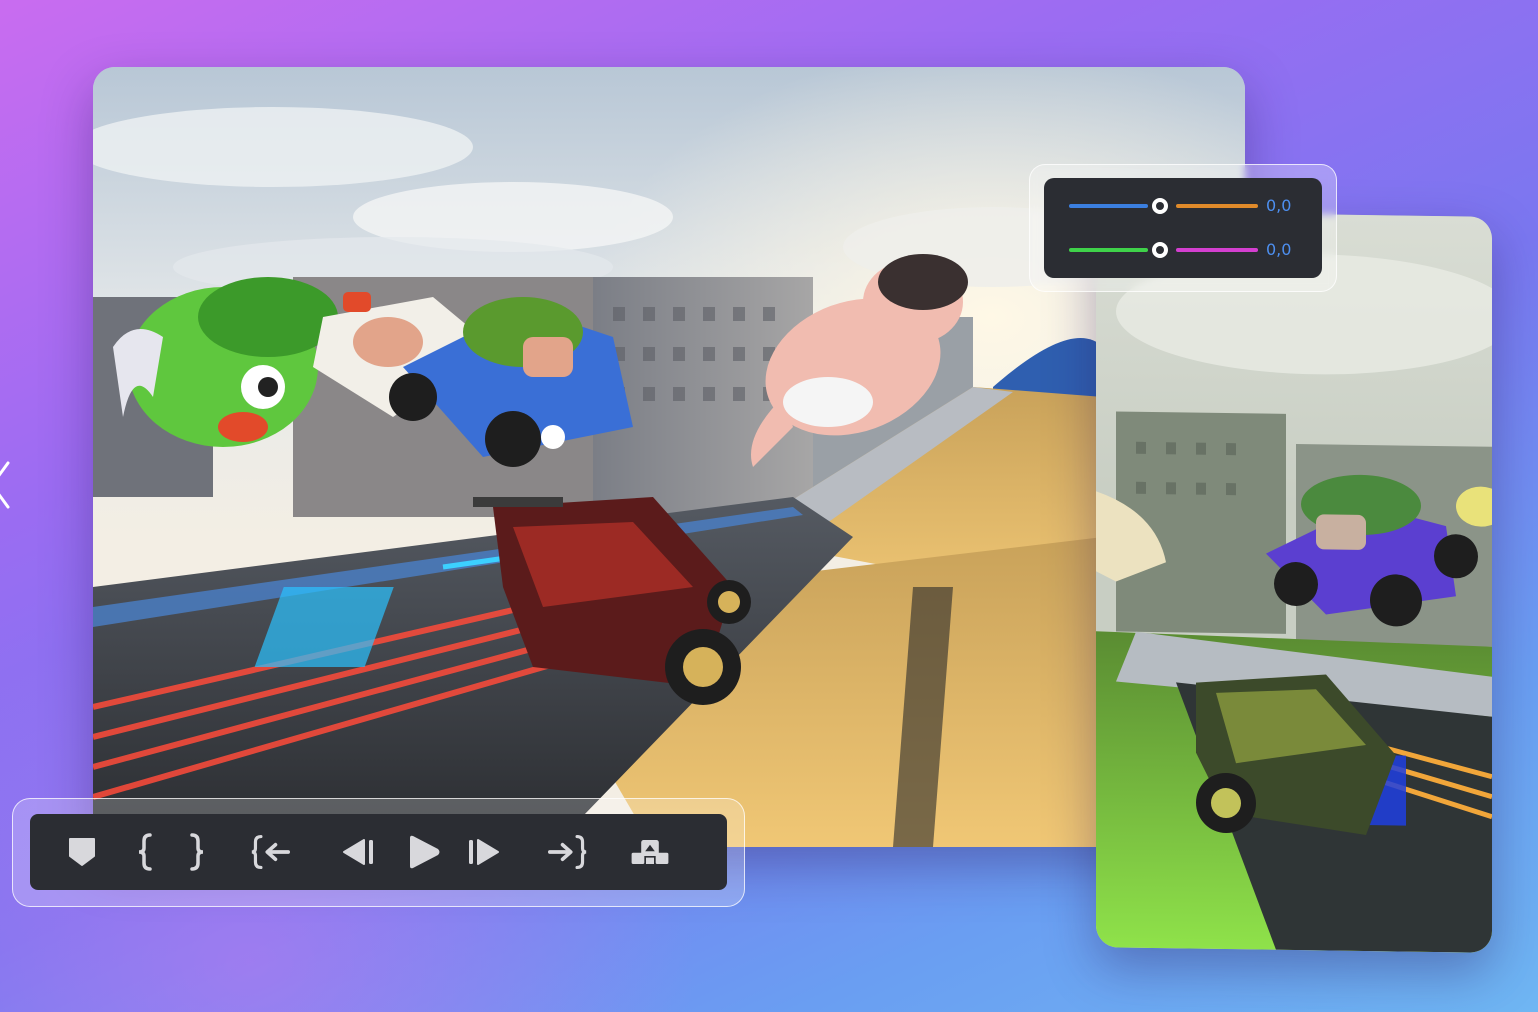  What do you see at coordinates (1108, 250) in the screenshot?
I see `green-track` at bounding box center [1108, 250].